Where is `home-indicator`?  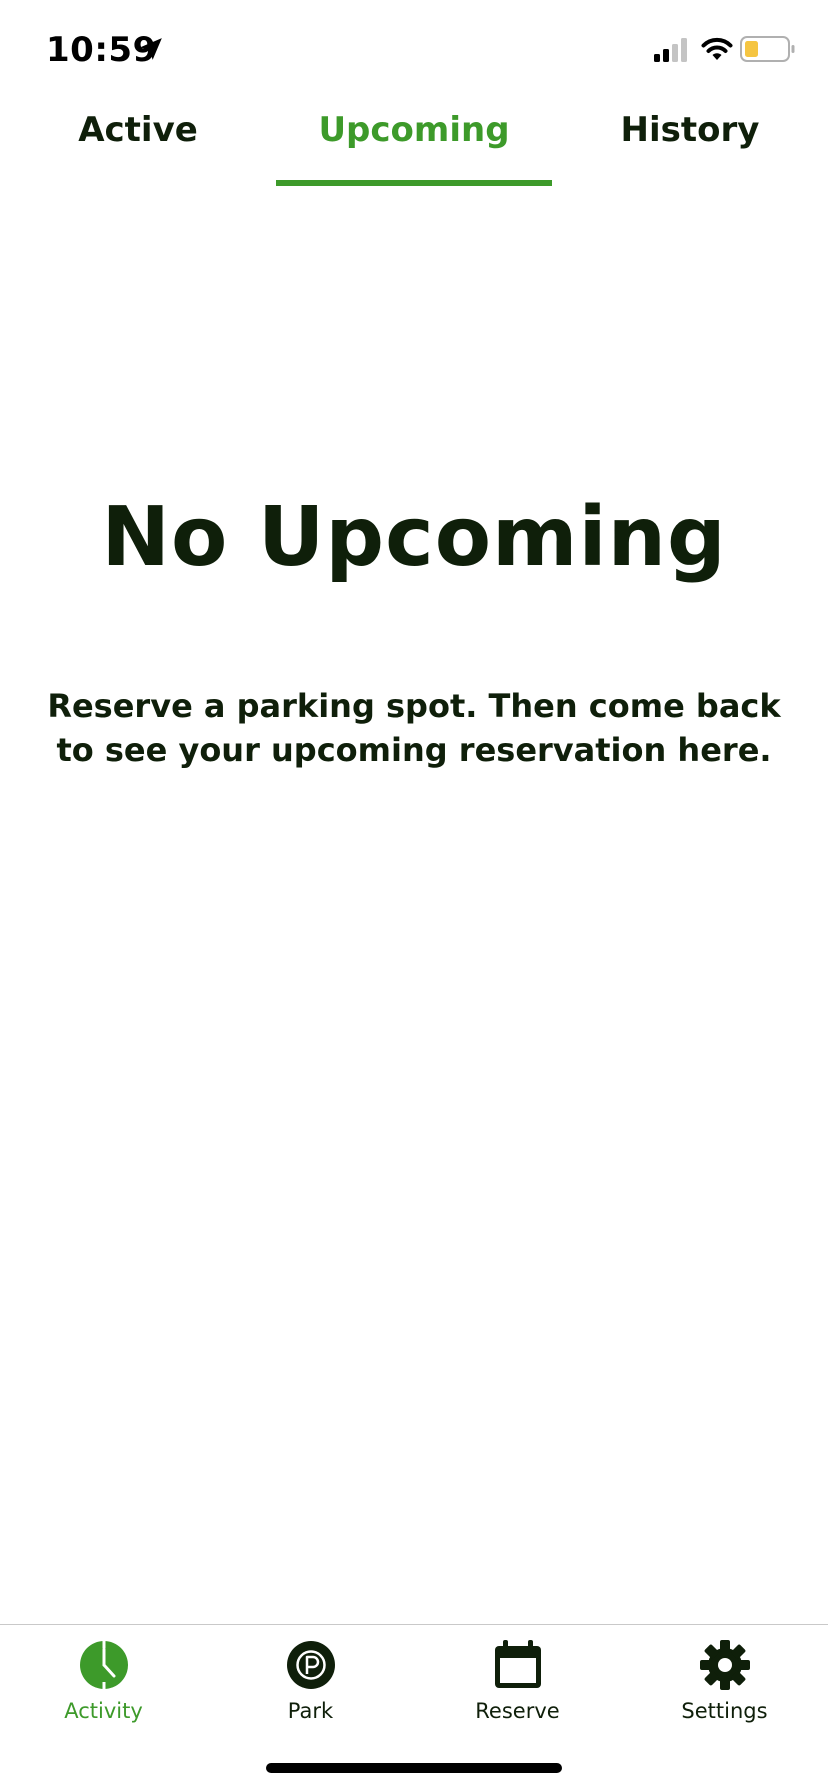 home-indicator is located at coordinates (414, 1768).